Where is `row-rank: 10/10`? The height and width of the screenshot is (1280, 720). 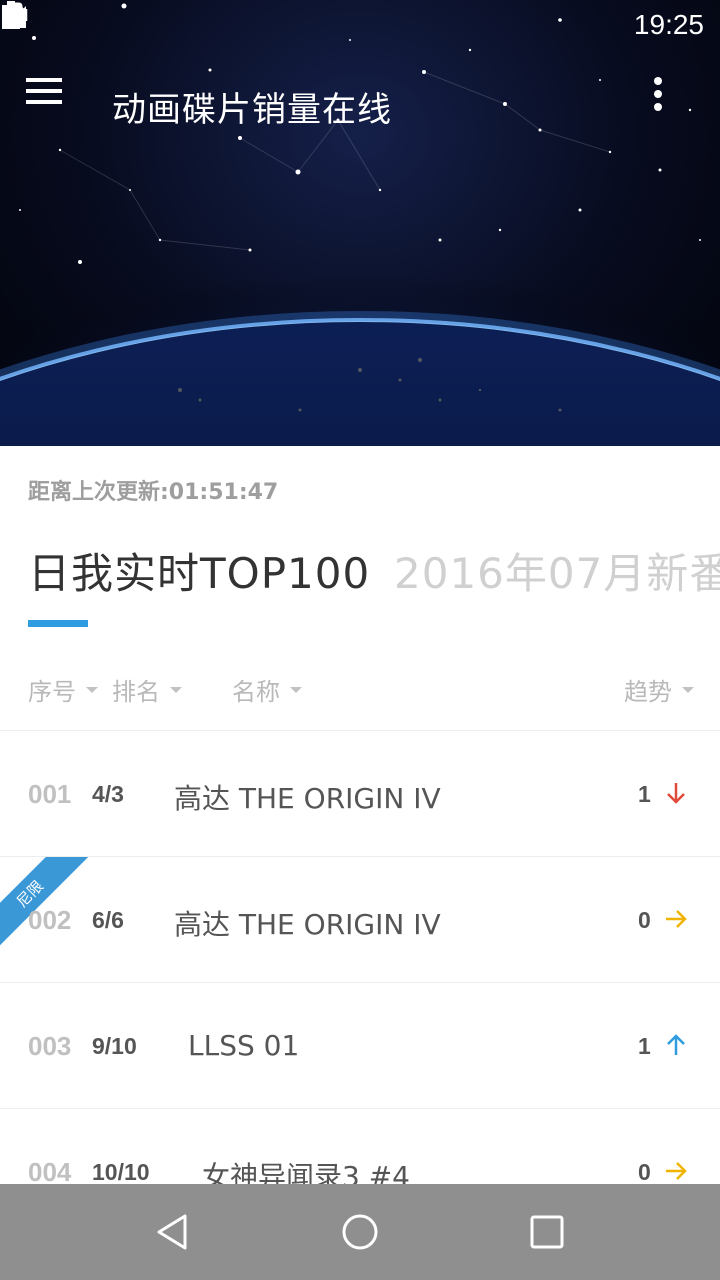
row-rank: 10/10 is located at coordinates (121, 1172).